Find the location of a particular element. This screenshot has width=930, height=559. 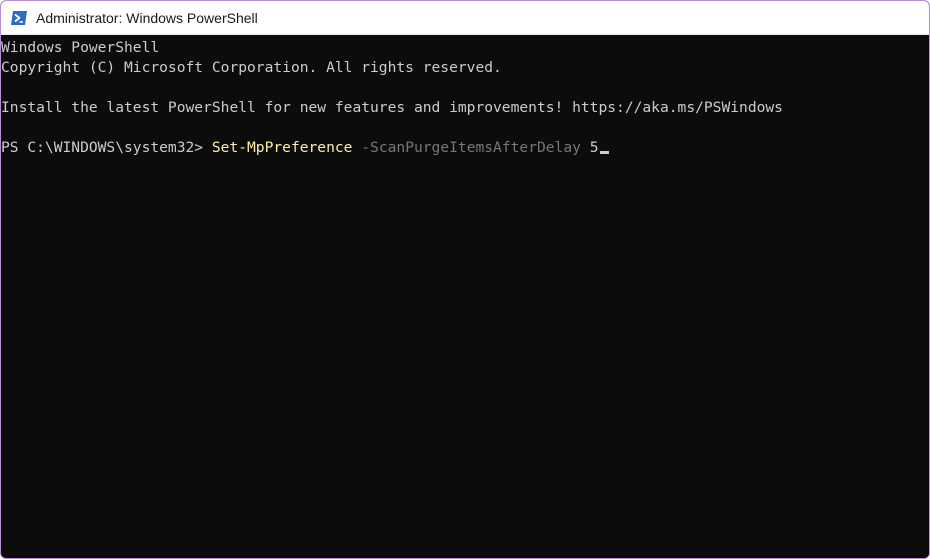

powershell-icon is located at coordinates (19, 18).